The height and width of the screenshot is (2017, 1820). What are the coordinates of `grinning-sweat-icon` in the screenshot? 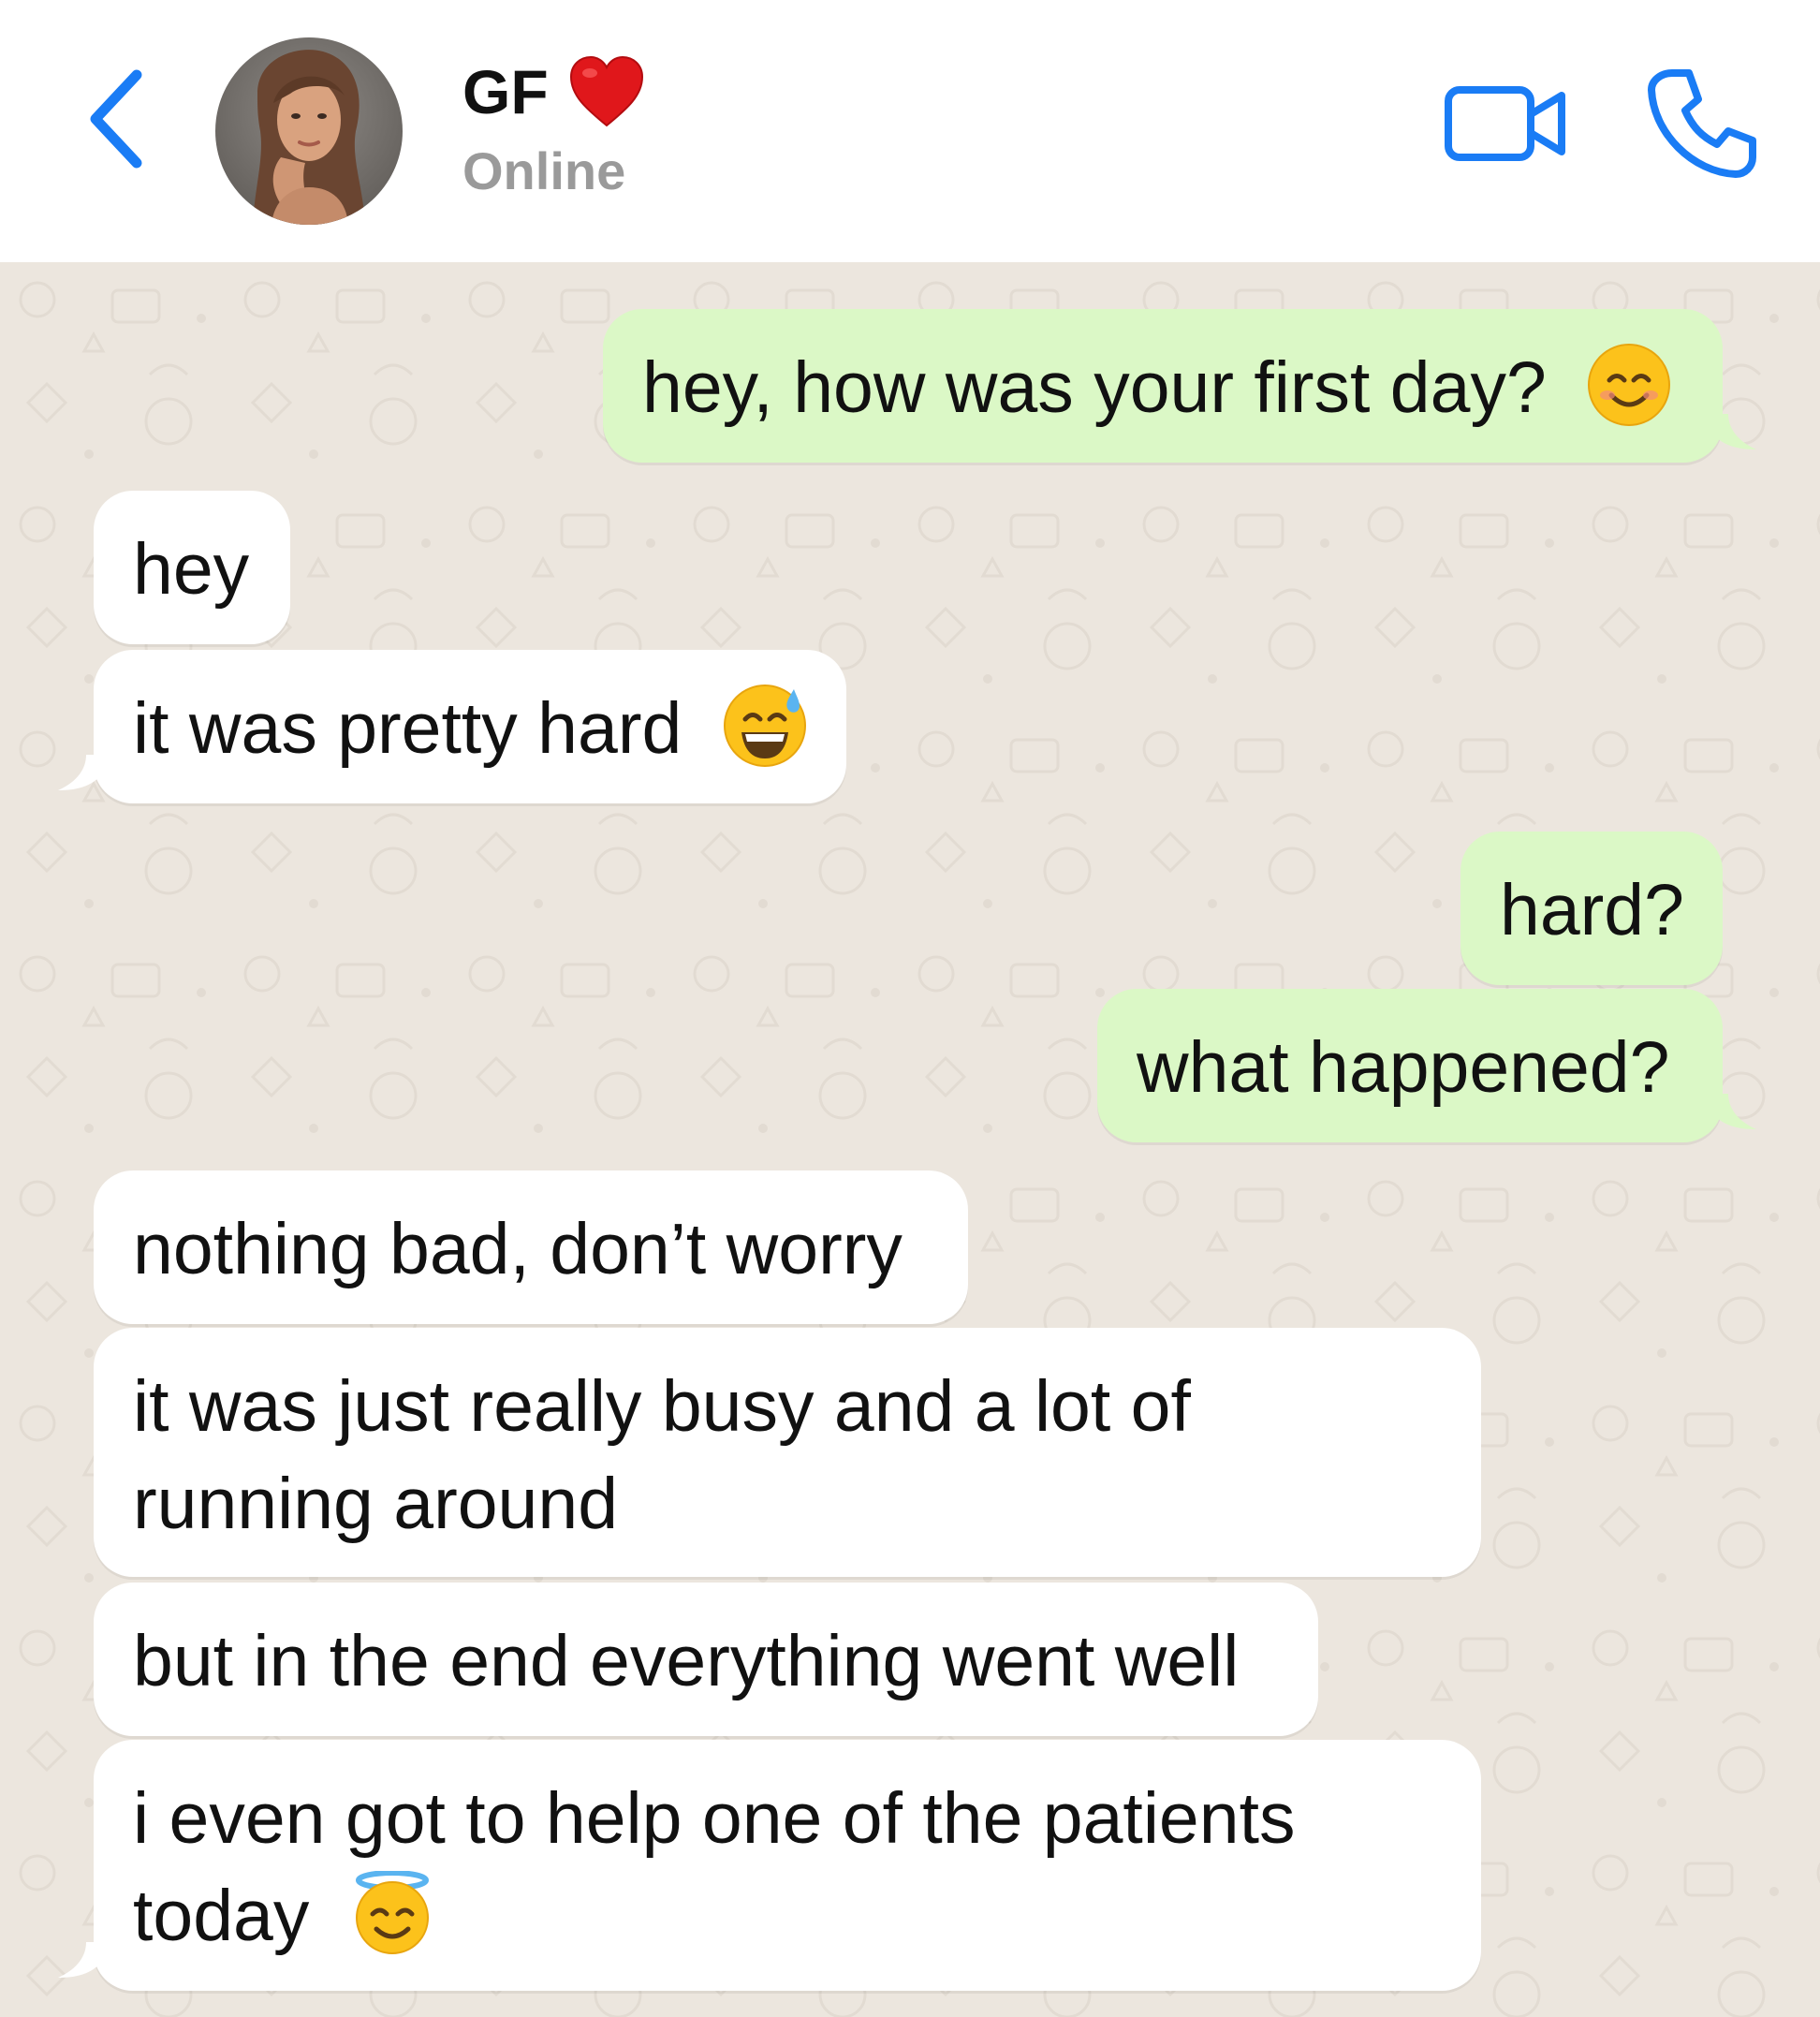 It's located at (764, 726).